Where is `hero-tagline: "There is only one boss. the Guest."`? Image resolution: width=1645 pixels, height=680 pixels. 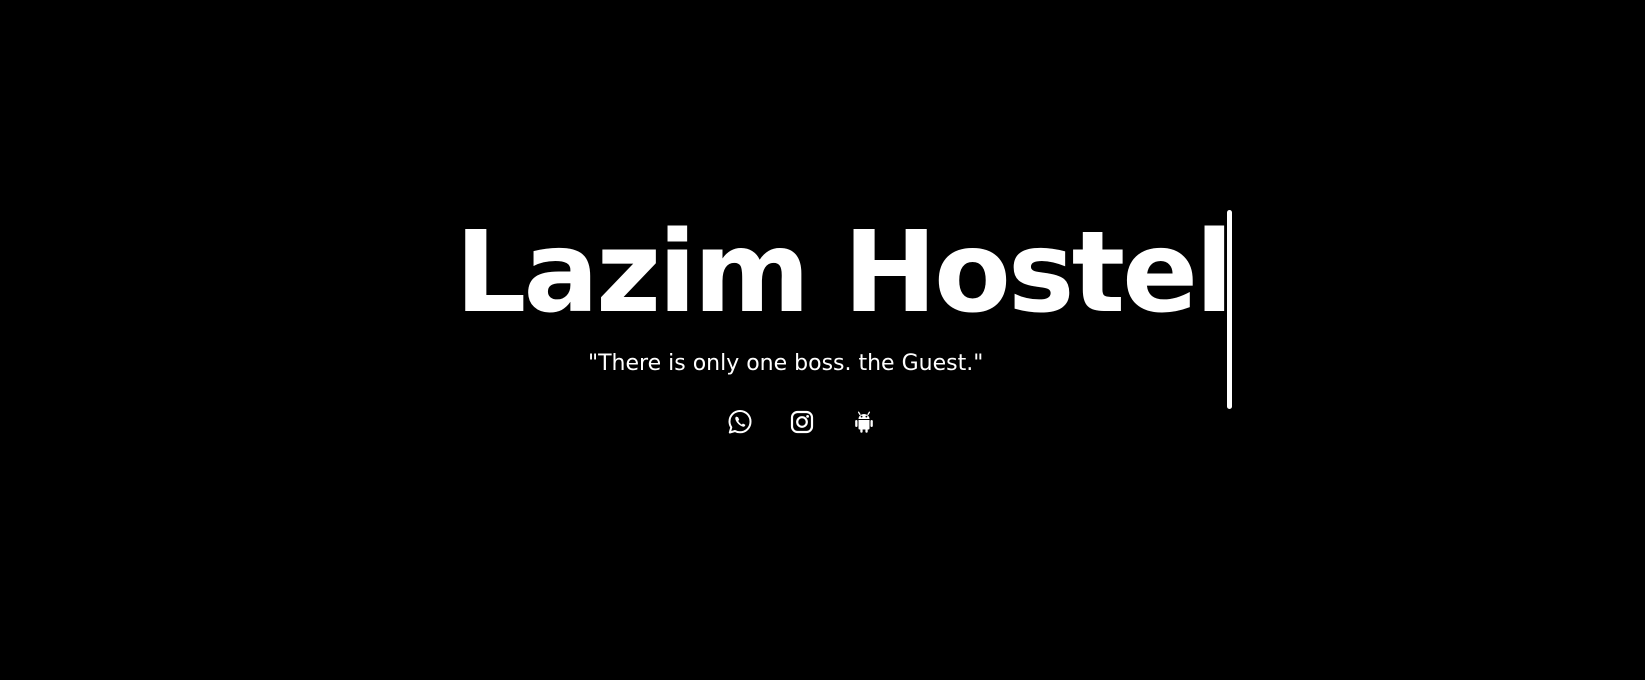 hero-tagline: "There is only one boss. the Guest." is located at coordinates (786, 363).